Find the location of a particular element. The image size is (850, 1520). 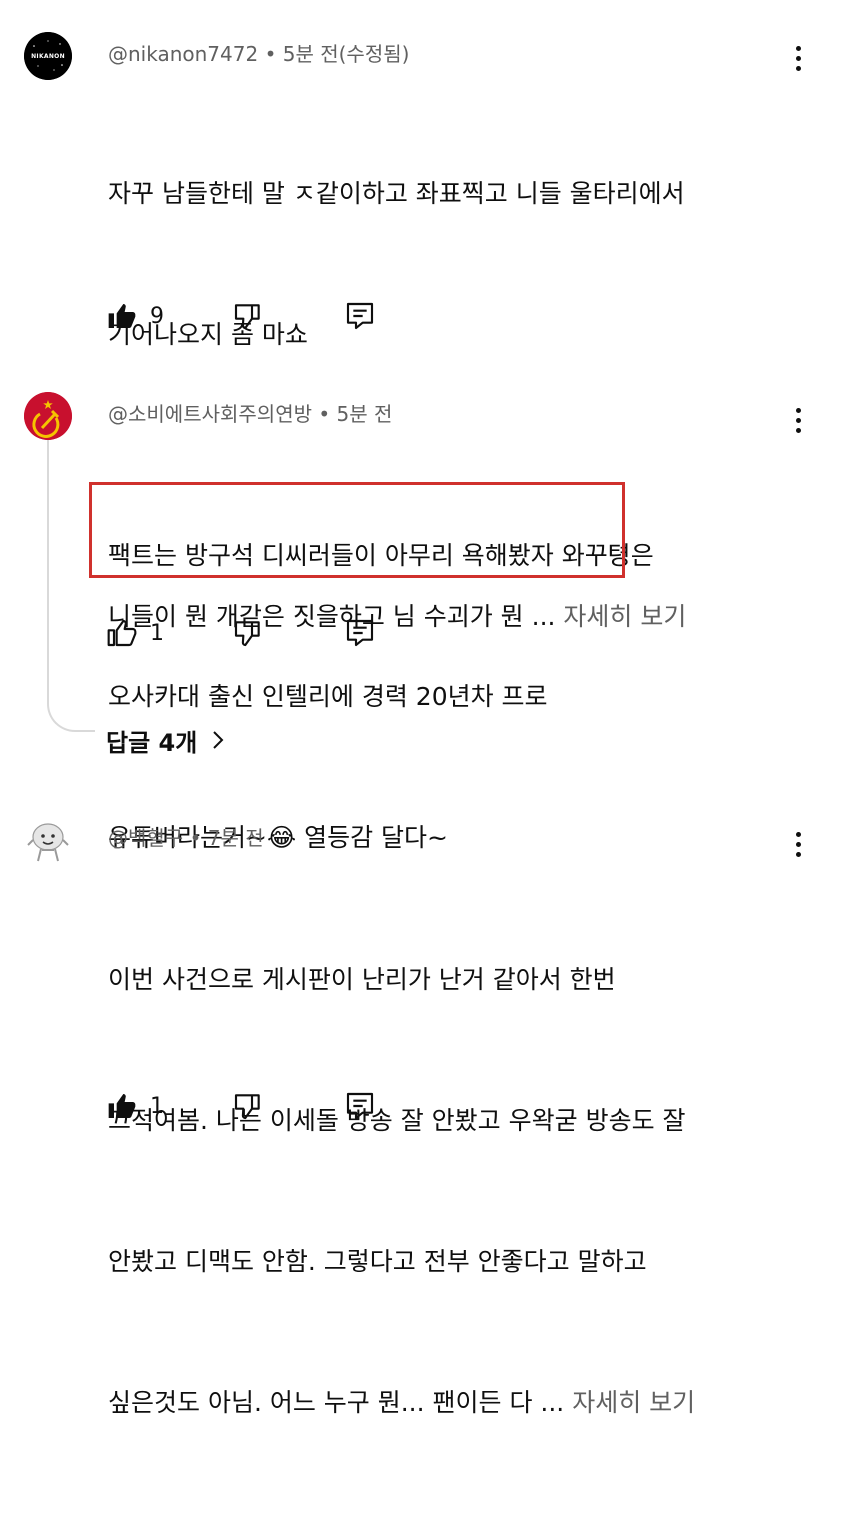

cartoon-character-icon is located at coordinates (48, 842).